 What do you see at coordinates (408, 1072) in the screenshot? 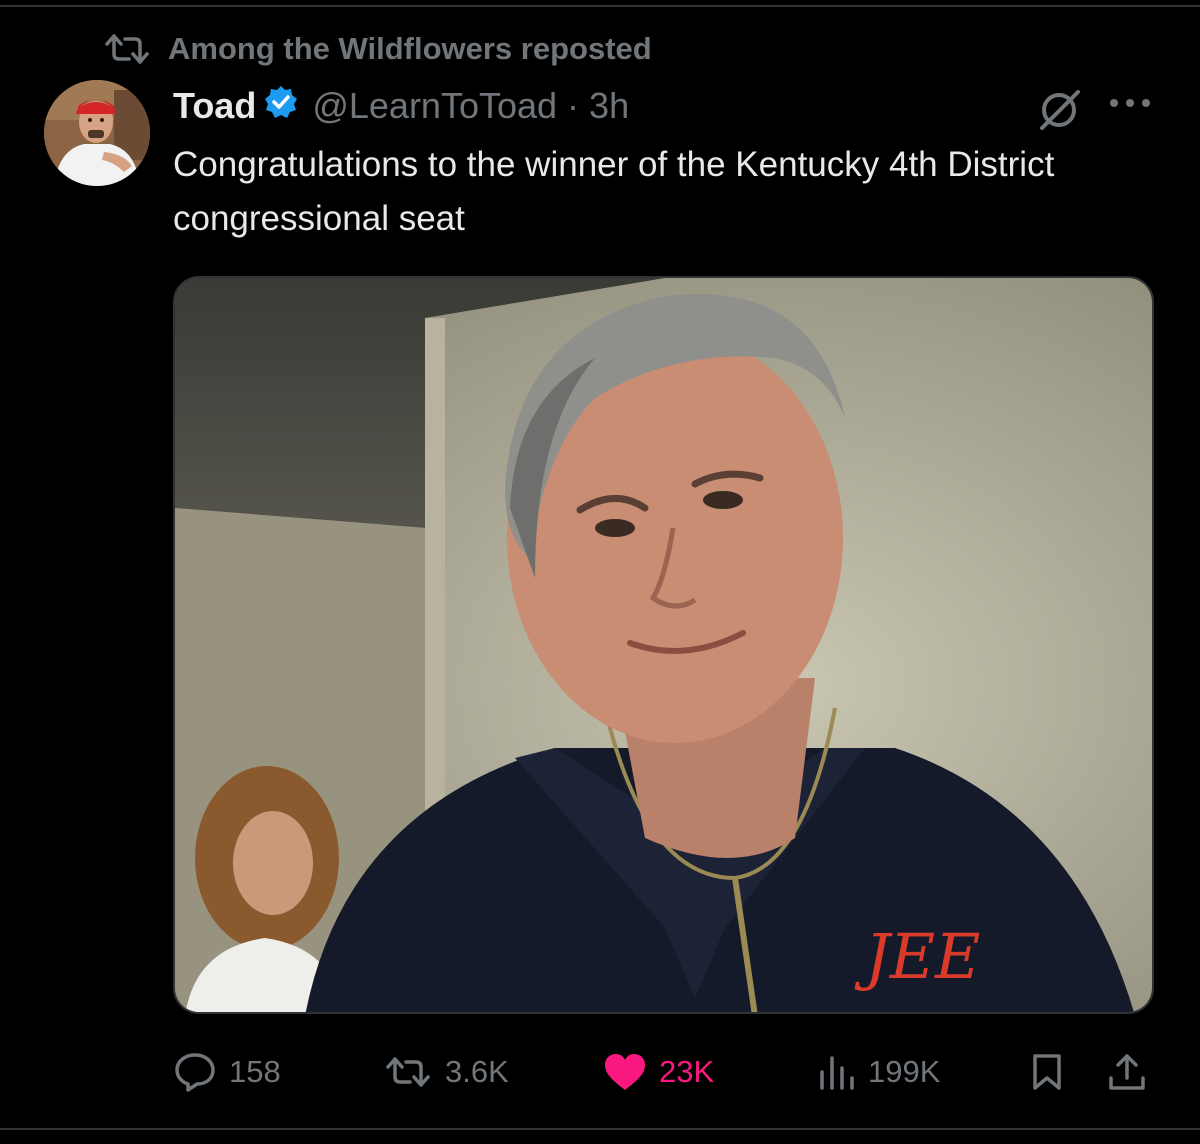
I see `repost-action-icon` at bounding box center [408, 1072].